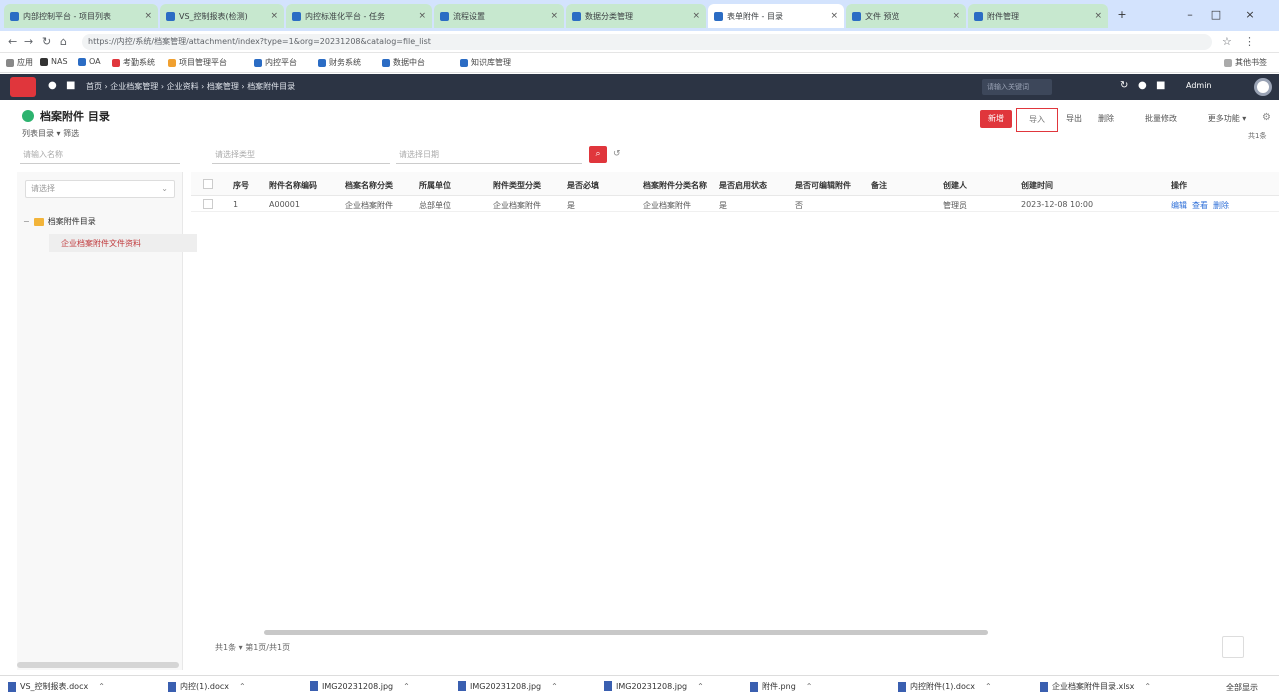  Describe the element at coordinates (56, 686) in the screenshot. I see `download-item: VS_控制报表.docx ⌃` at that location.